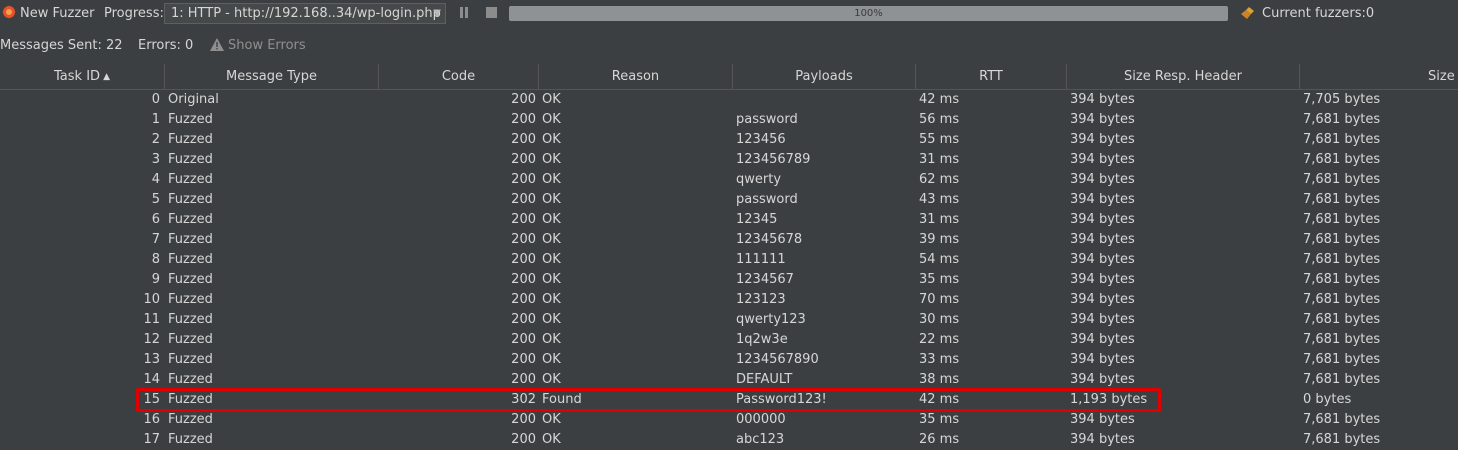 The width and height of the screenshot is (1458, 450). What do you see at coordinates (765, 279) in the screenshot?
I see `cell-payload: 1234567` at bounding box center [765, 279].